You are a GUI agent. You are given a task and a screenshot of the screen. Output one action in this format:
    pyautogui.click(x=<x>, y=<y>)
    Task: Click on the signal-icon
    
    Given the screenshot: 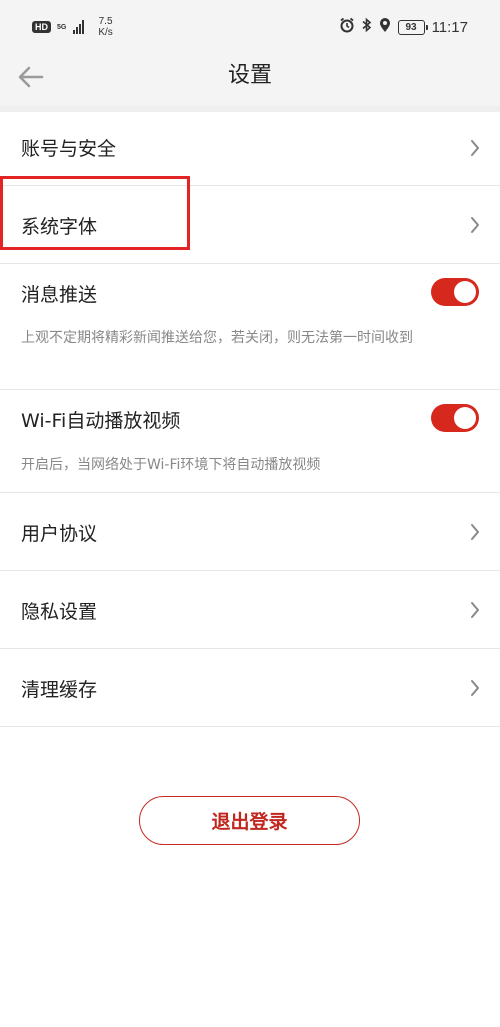 What is the action you would take?
    pyautogui.click(x=79, y=27)
    